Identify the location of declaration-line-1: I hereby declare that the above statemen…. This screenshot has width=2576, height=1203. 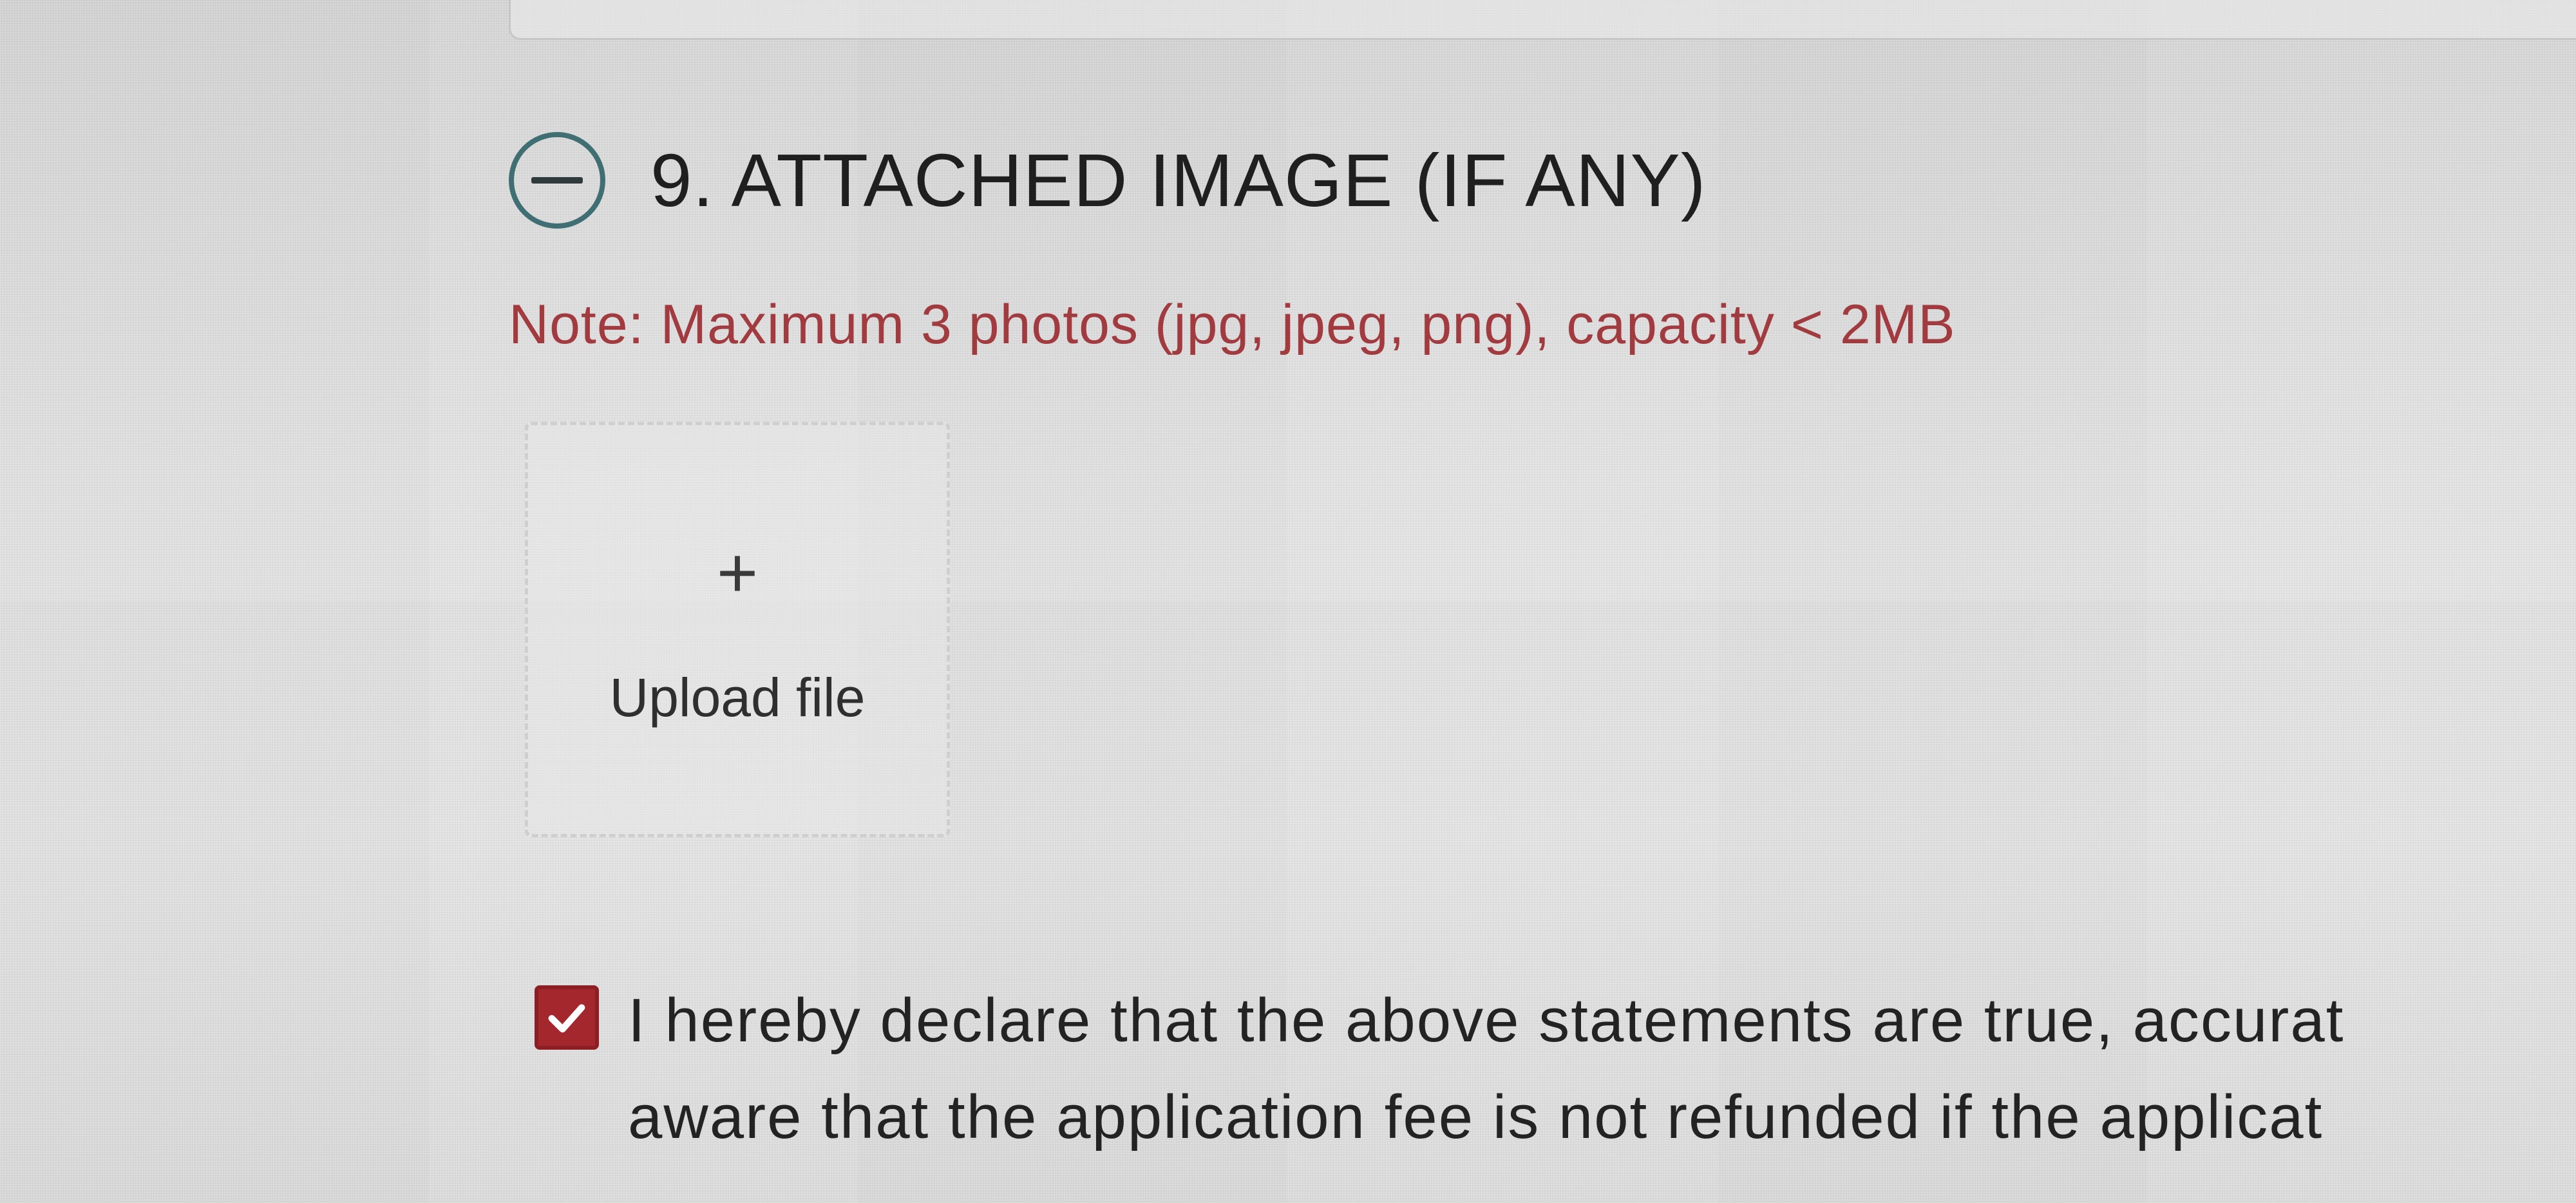
(1486, 1020).